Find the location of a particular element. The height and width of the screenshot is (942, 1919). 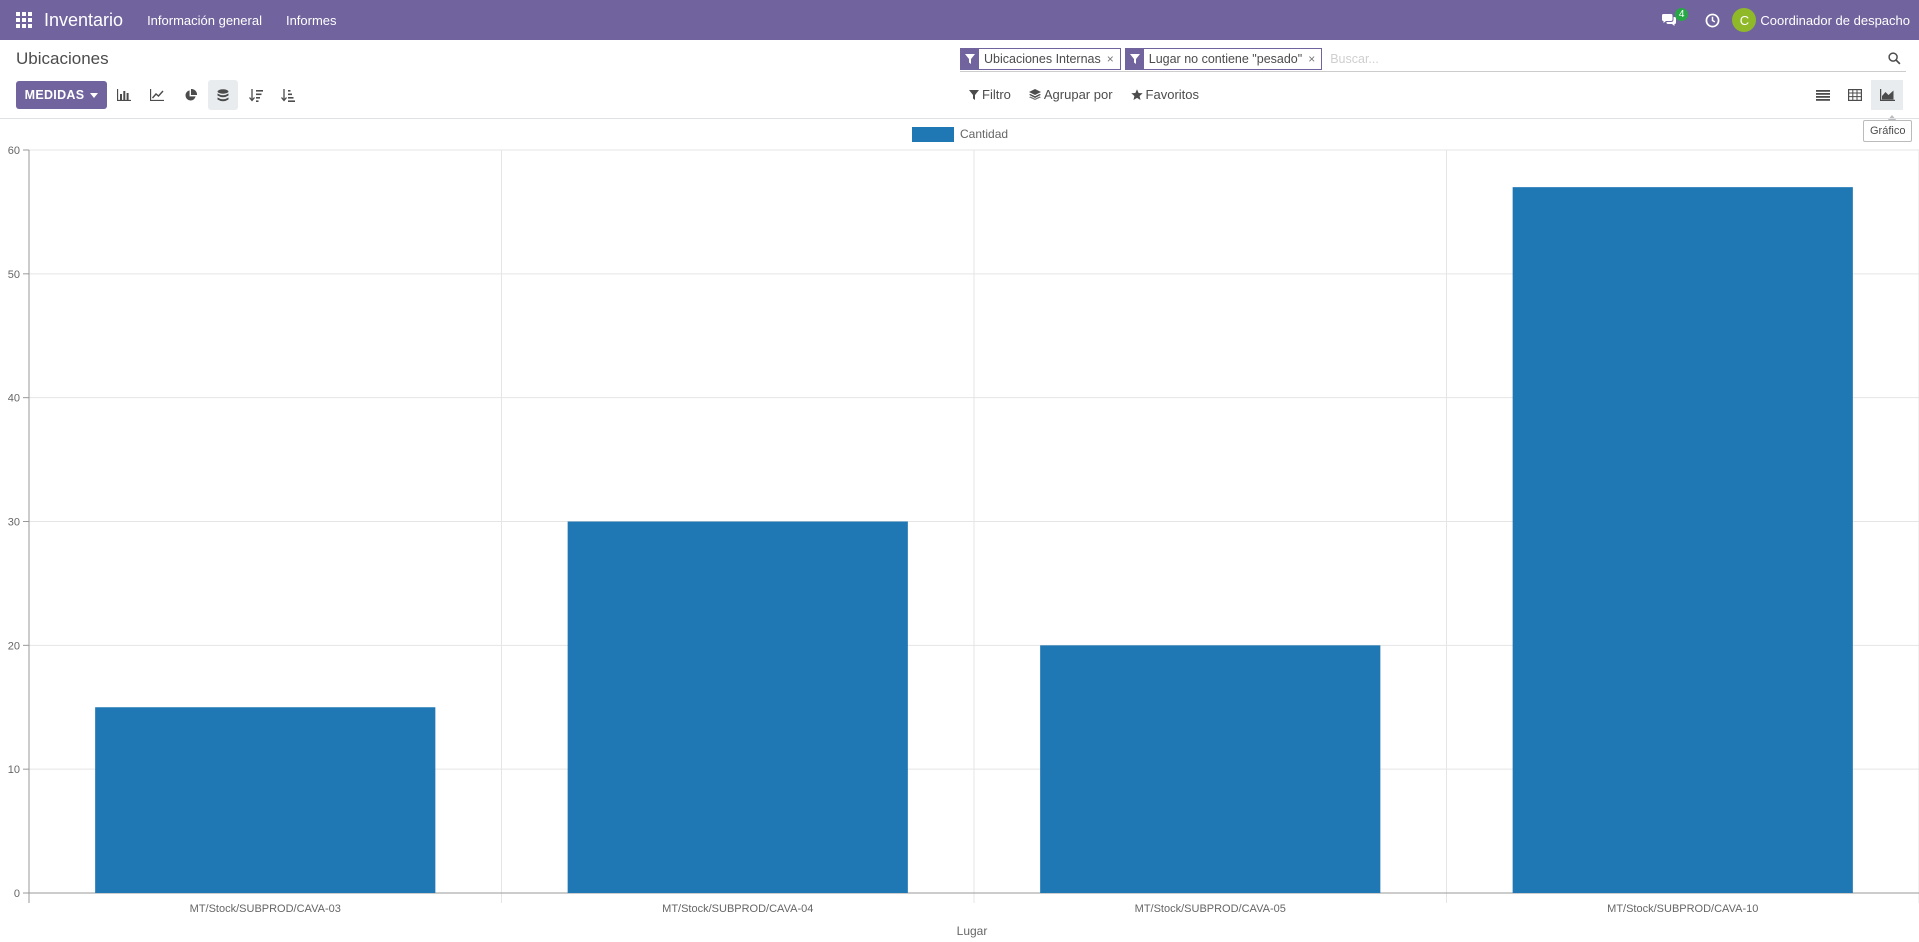

y-tick-label: 20 is located at coordinates (14, 646).